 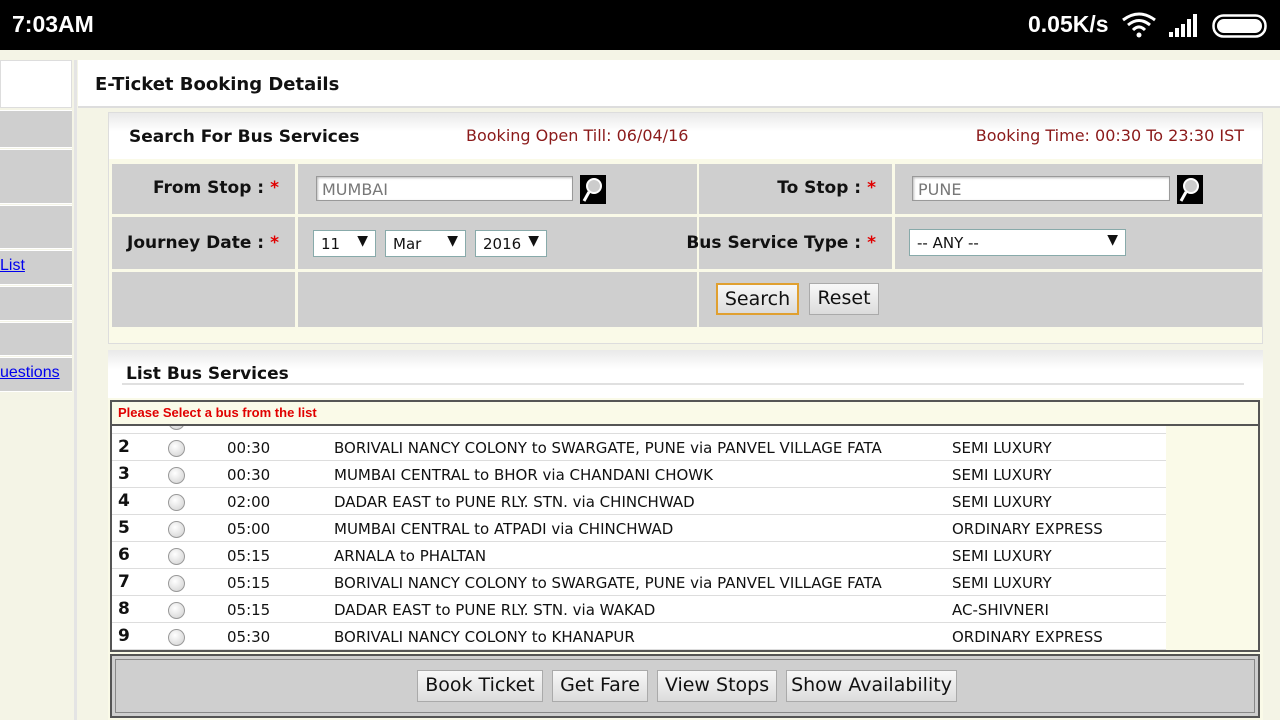 What do you see at coordinates (36, 267) in the screenshot?
I see `sidebar-item-list: List` at bounding box center [36, 267].